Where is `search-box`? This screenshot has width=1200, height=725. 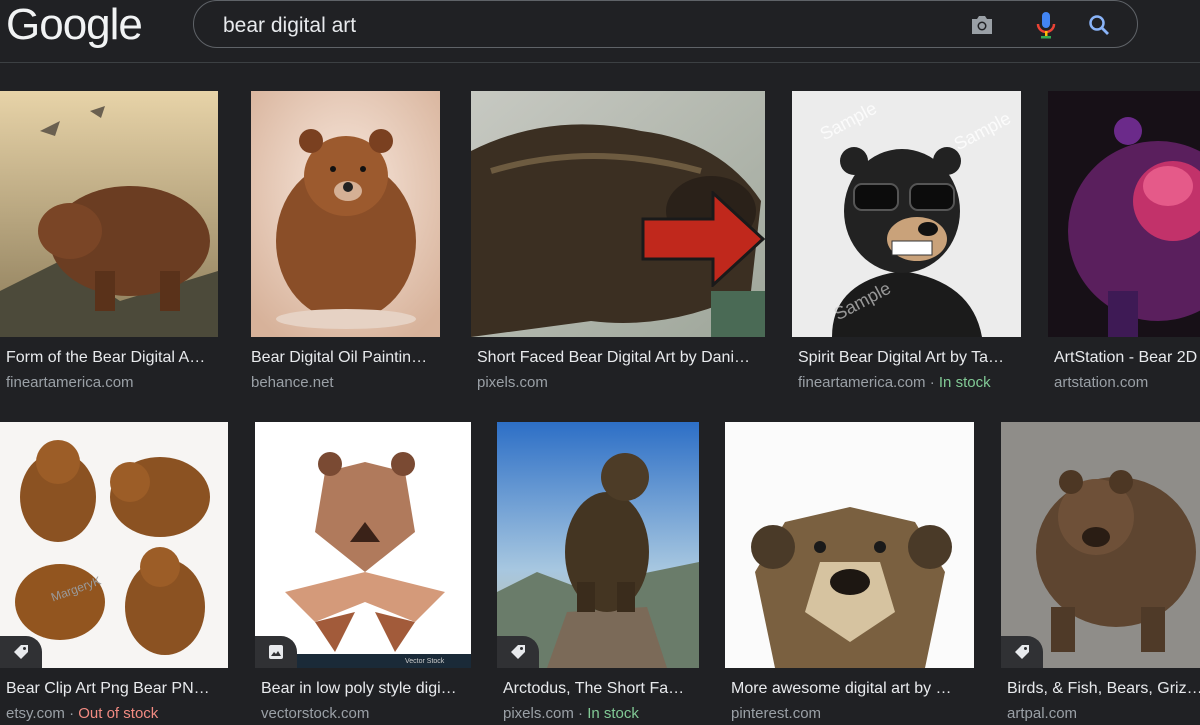
search-box is located at coordinates (665, 24).